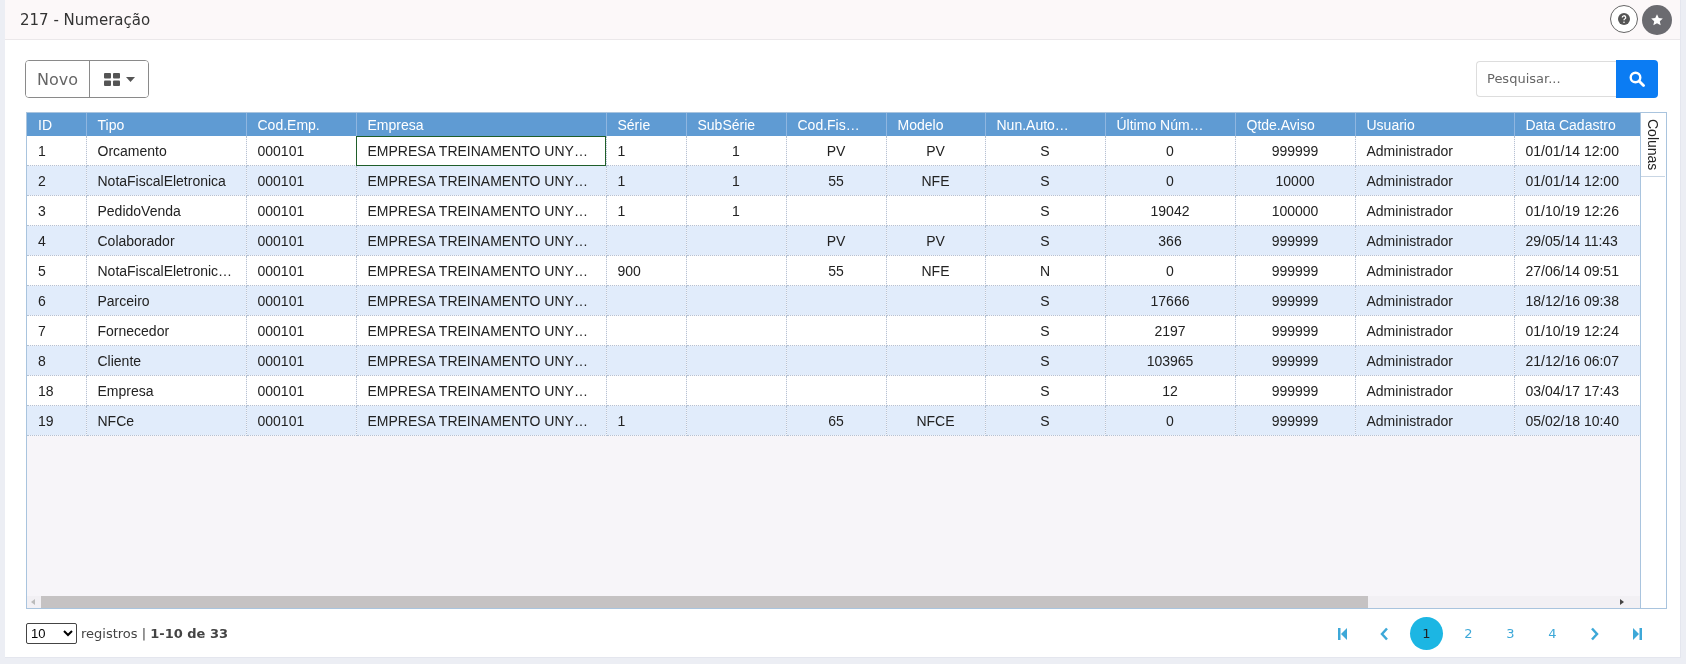  Describe the element at coordinates (56, 124) in the screenshot. I see `column-header: ID` at that location.